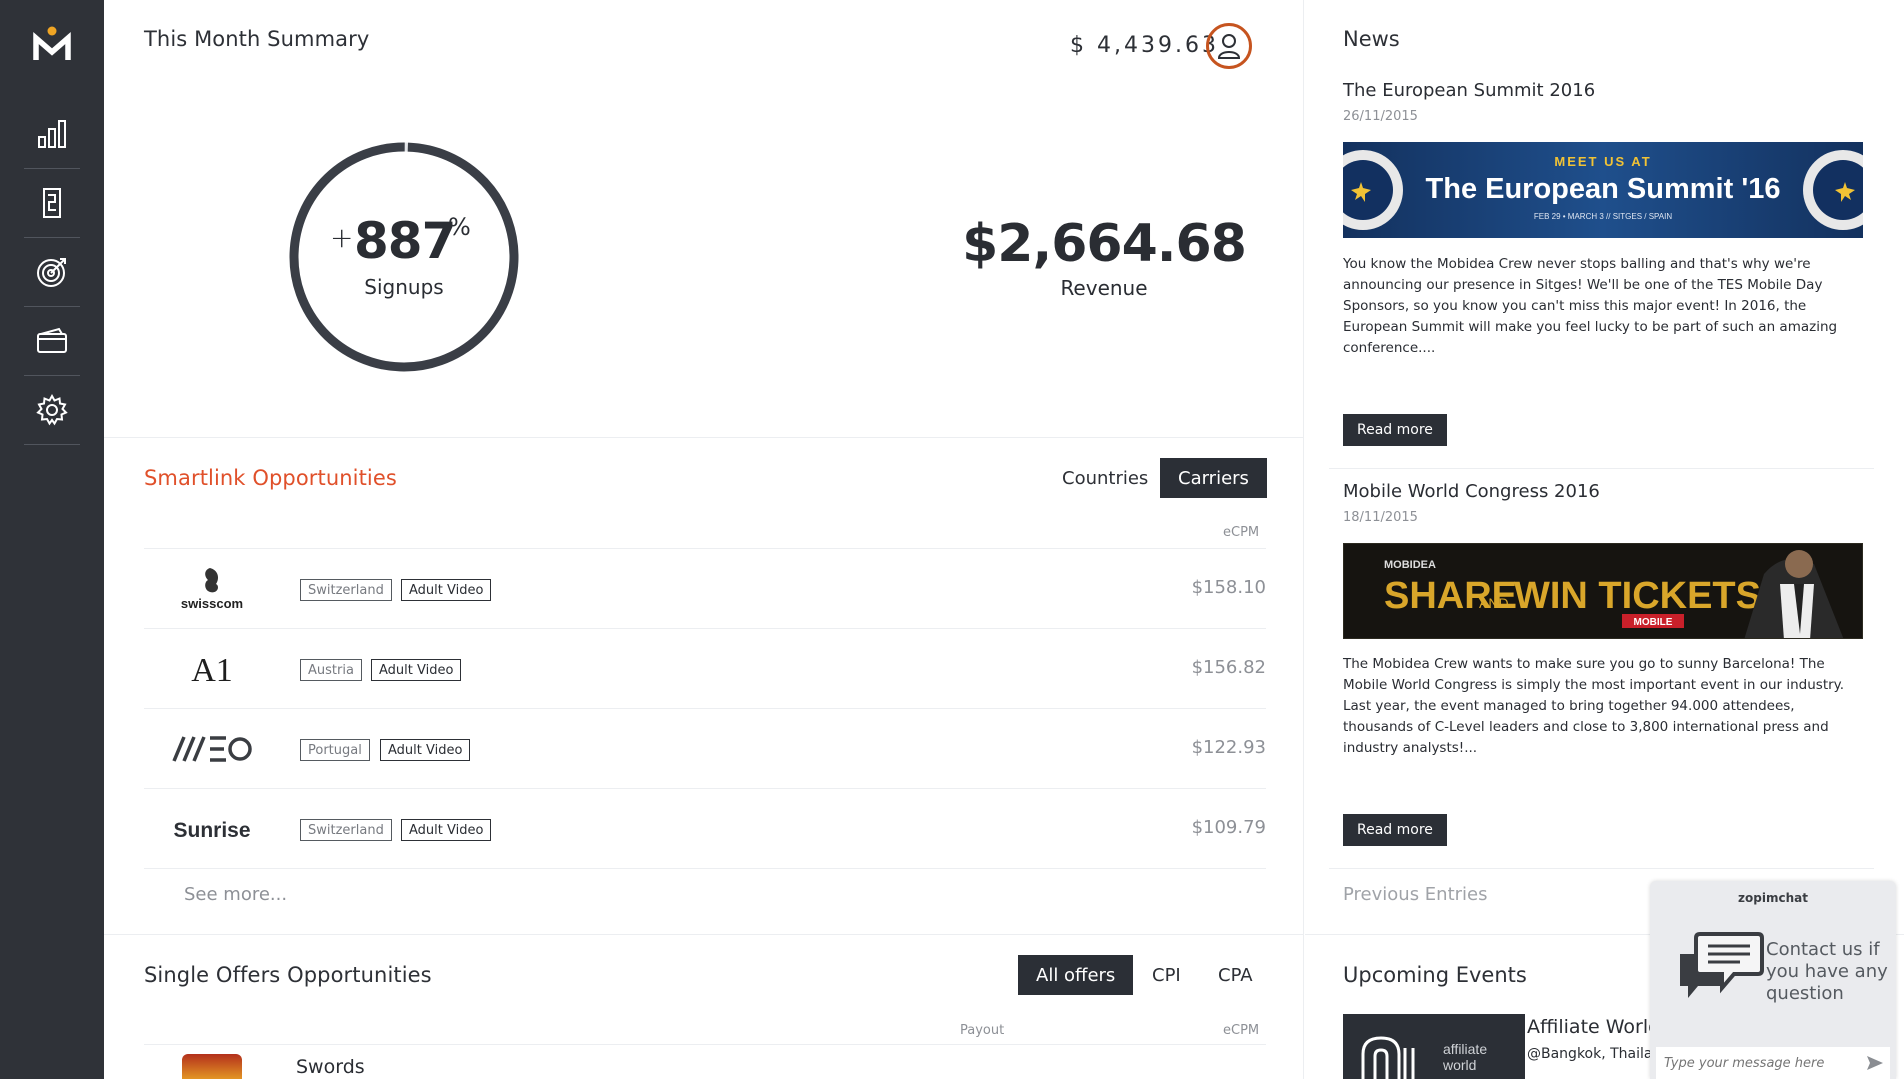  Describe the element at coordinates (212, 749) in the screenshot. I see `carrier-logo-meo` at that location.